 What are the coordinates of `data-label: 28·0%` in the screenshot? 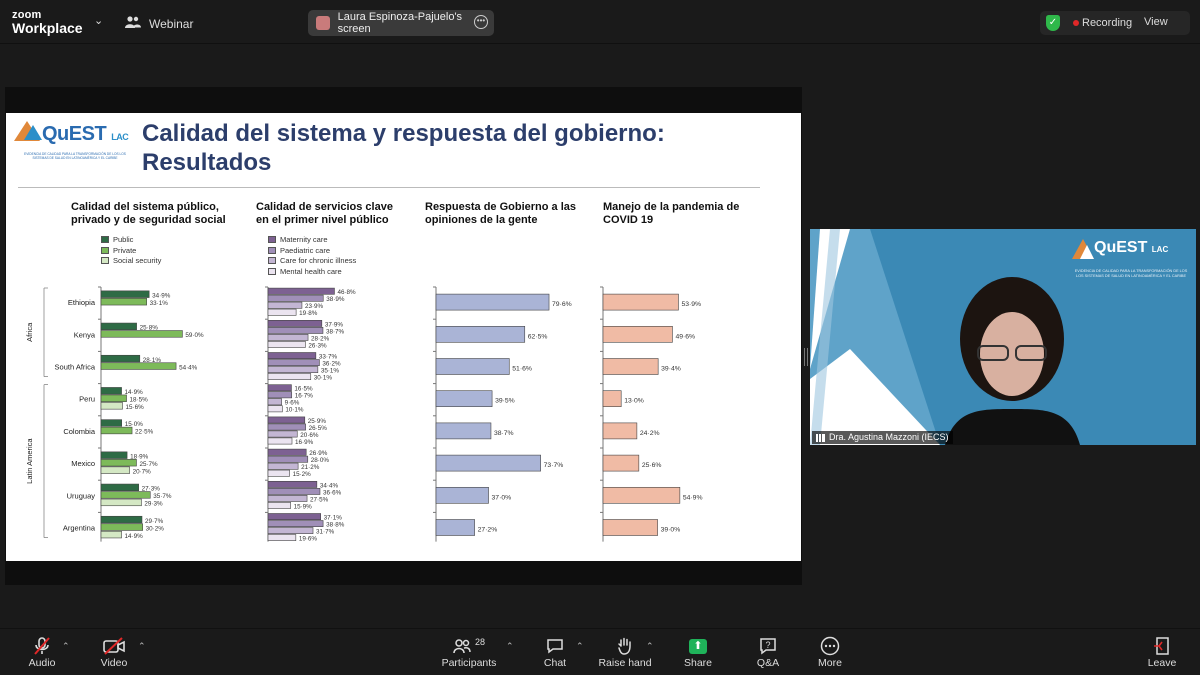 It's located at (320, 460).